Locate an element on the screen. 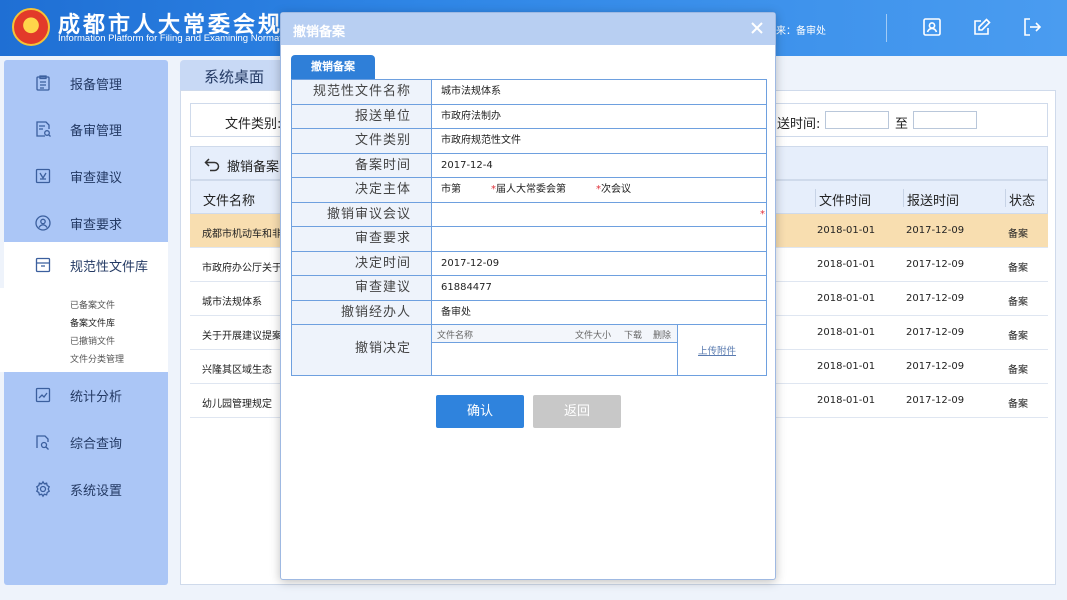 The height and width of the screenshot is (600, 1067). field-revoke-meeting: 撤销审议会议 * is located at coordinates (529, 214).